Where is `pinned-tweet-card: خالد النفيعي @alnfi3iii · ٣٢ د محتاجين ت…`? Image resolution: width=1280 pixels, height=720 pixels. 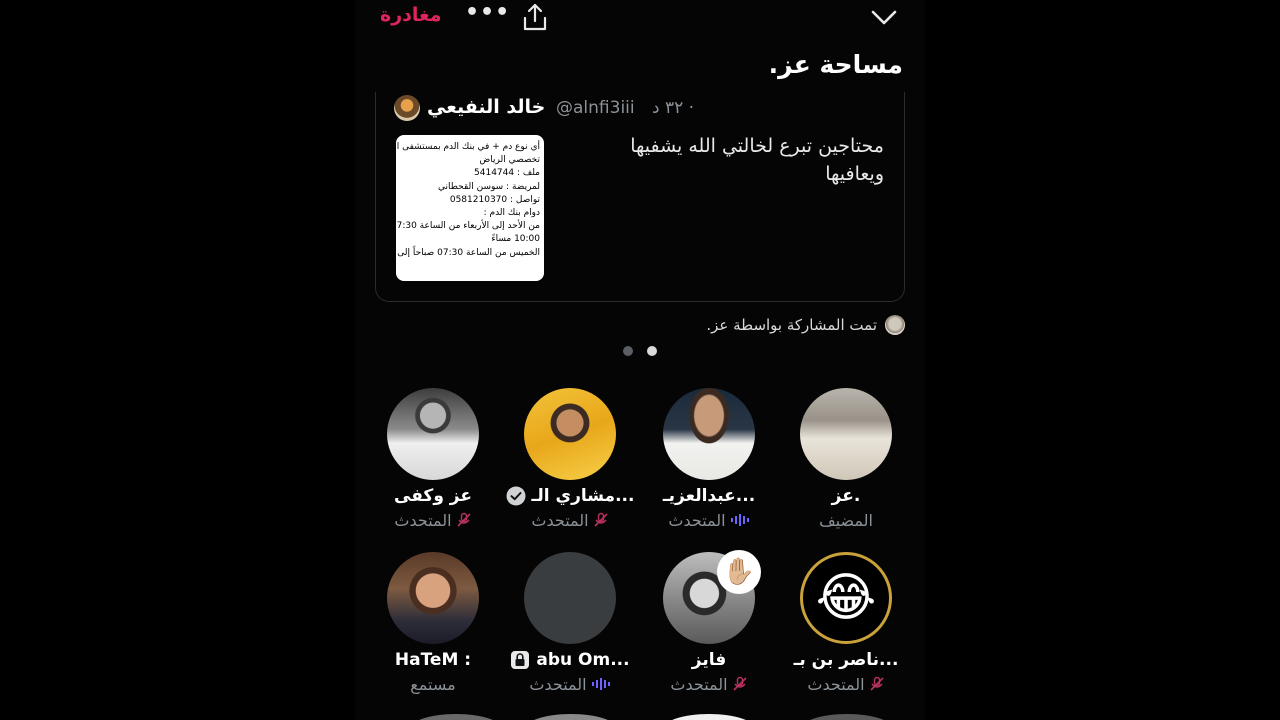 pinned-tweet-card: خالد النفيعي @alnfi3iii · ٣٢ د محتاجين ت… is located at coordinates (640, 197).